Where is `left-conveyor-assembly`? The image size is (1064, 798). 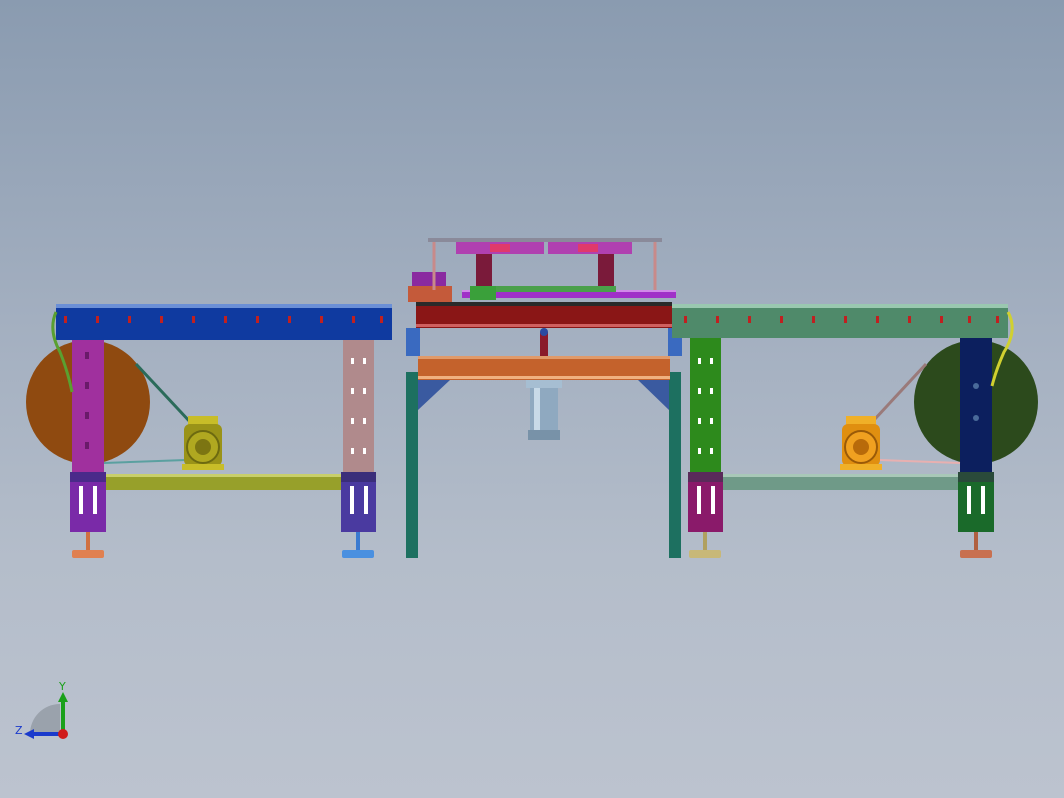
left-conveyor-assembly is located at coordinates (209, 431).